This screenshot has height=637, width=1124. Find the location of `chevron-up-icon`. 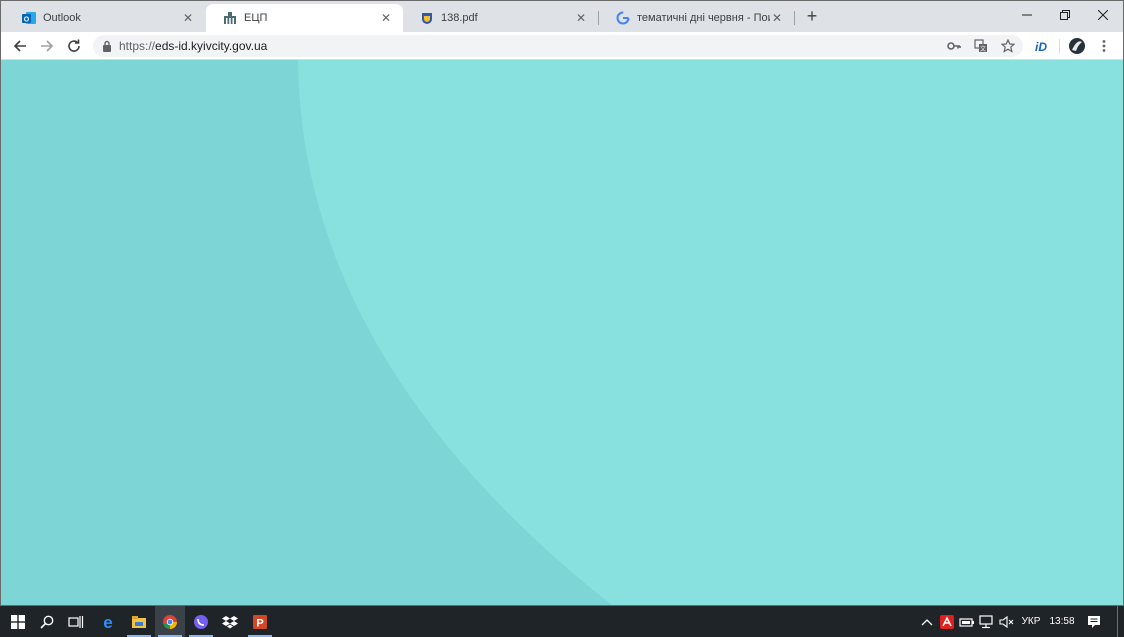

chevron-up-icon is located at coordinates (927, 621).